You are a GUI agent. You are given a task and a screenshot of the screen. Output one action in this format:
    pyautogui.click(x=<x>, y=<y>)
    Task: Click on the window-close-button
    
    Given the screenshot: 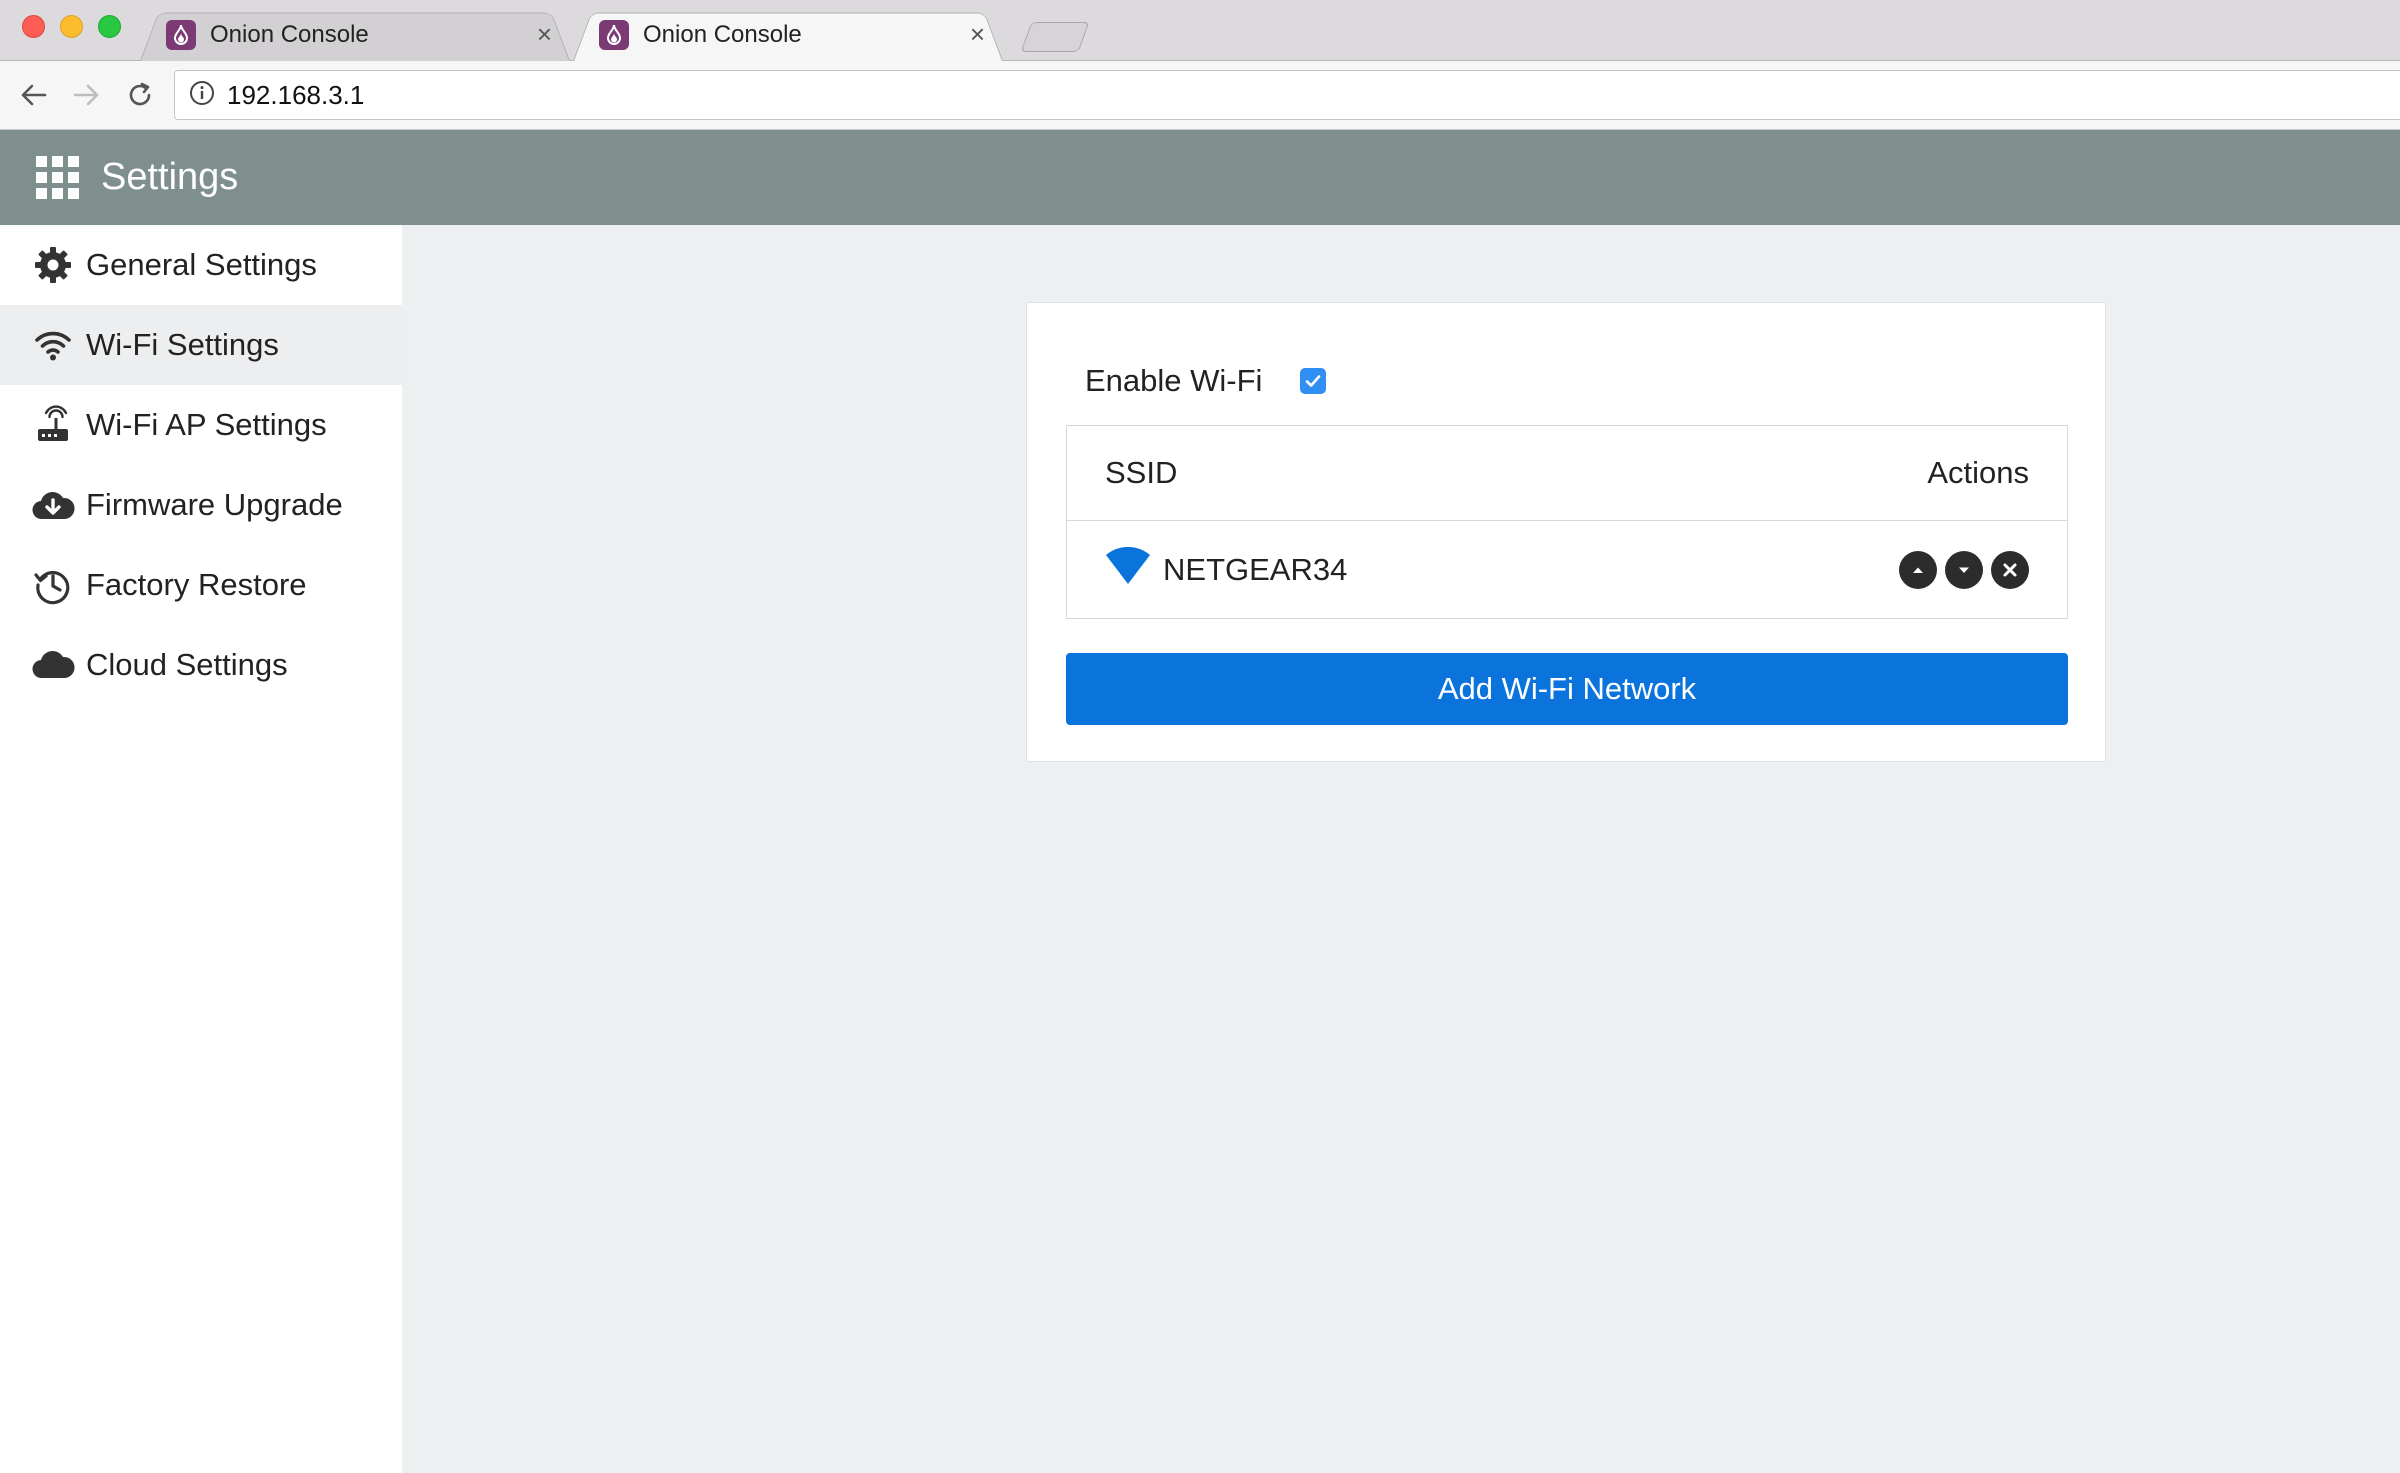 What is the action you would take?
    pyautogui.click(x=33, y=26)
    